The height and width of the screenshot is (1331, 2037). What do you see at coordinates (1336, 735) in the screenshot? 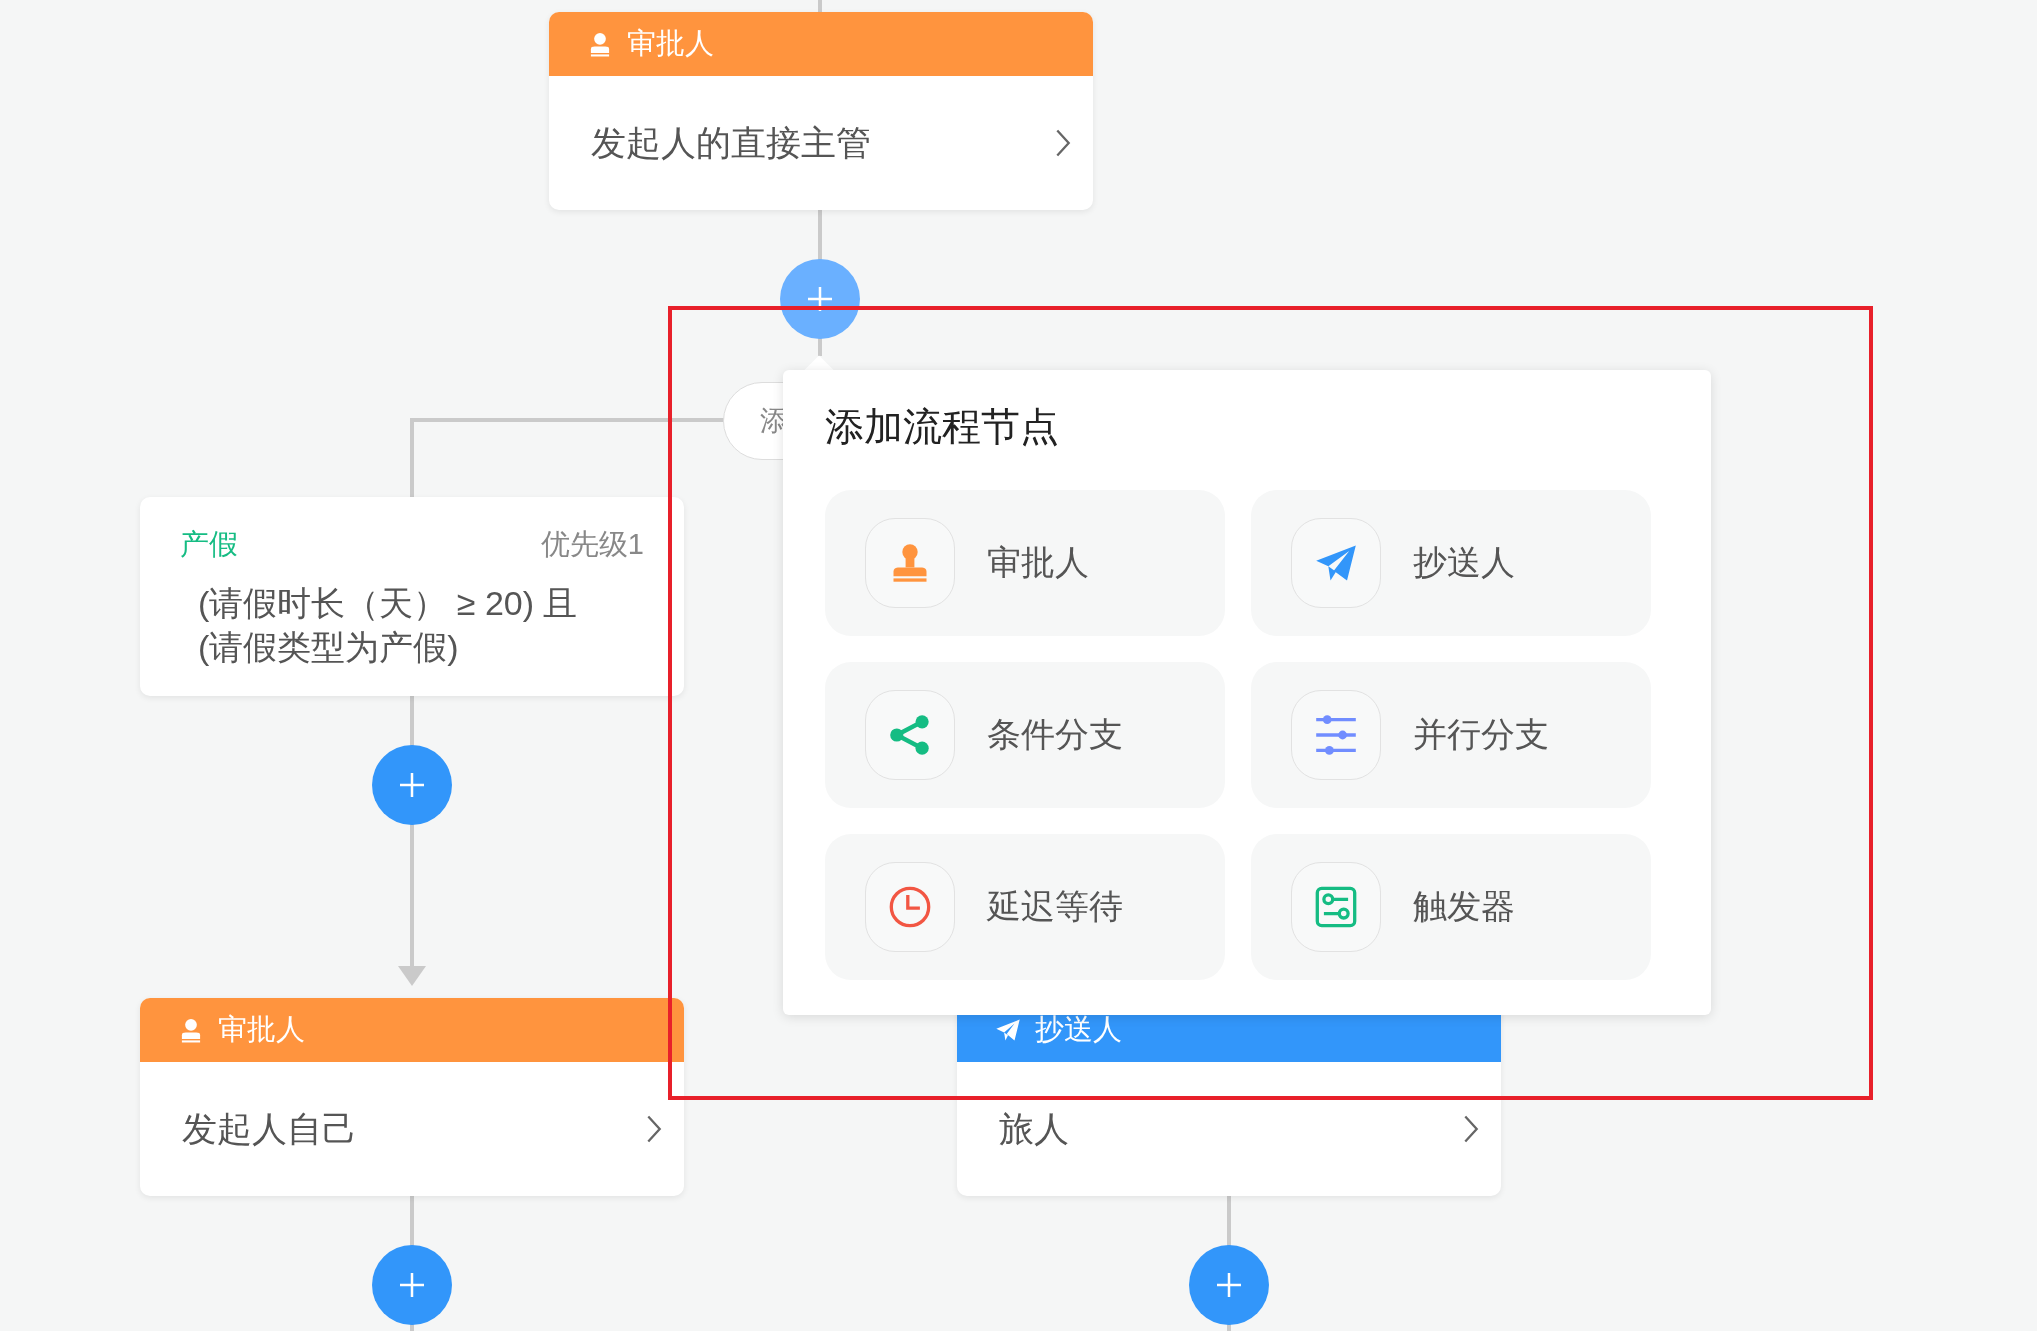
I see `sliders-icon` at bounding box center [1336, 735].